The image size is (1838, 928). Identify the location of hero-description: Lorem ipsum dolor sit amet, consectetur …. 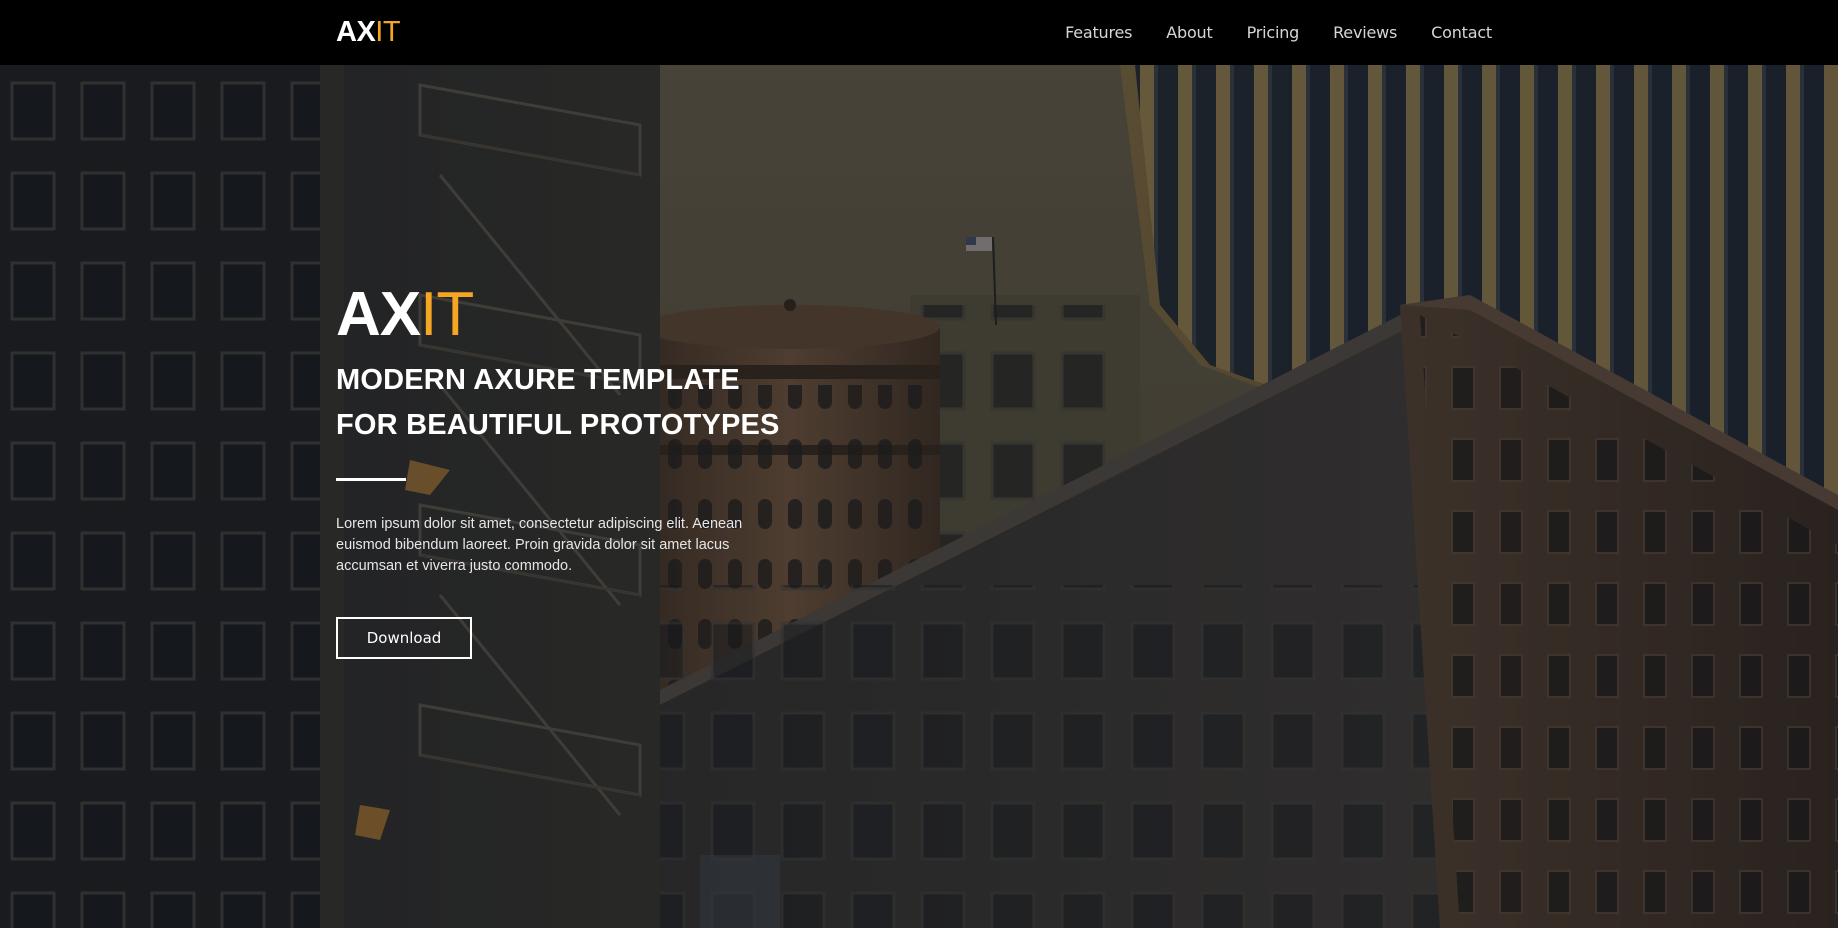
(539, 545).